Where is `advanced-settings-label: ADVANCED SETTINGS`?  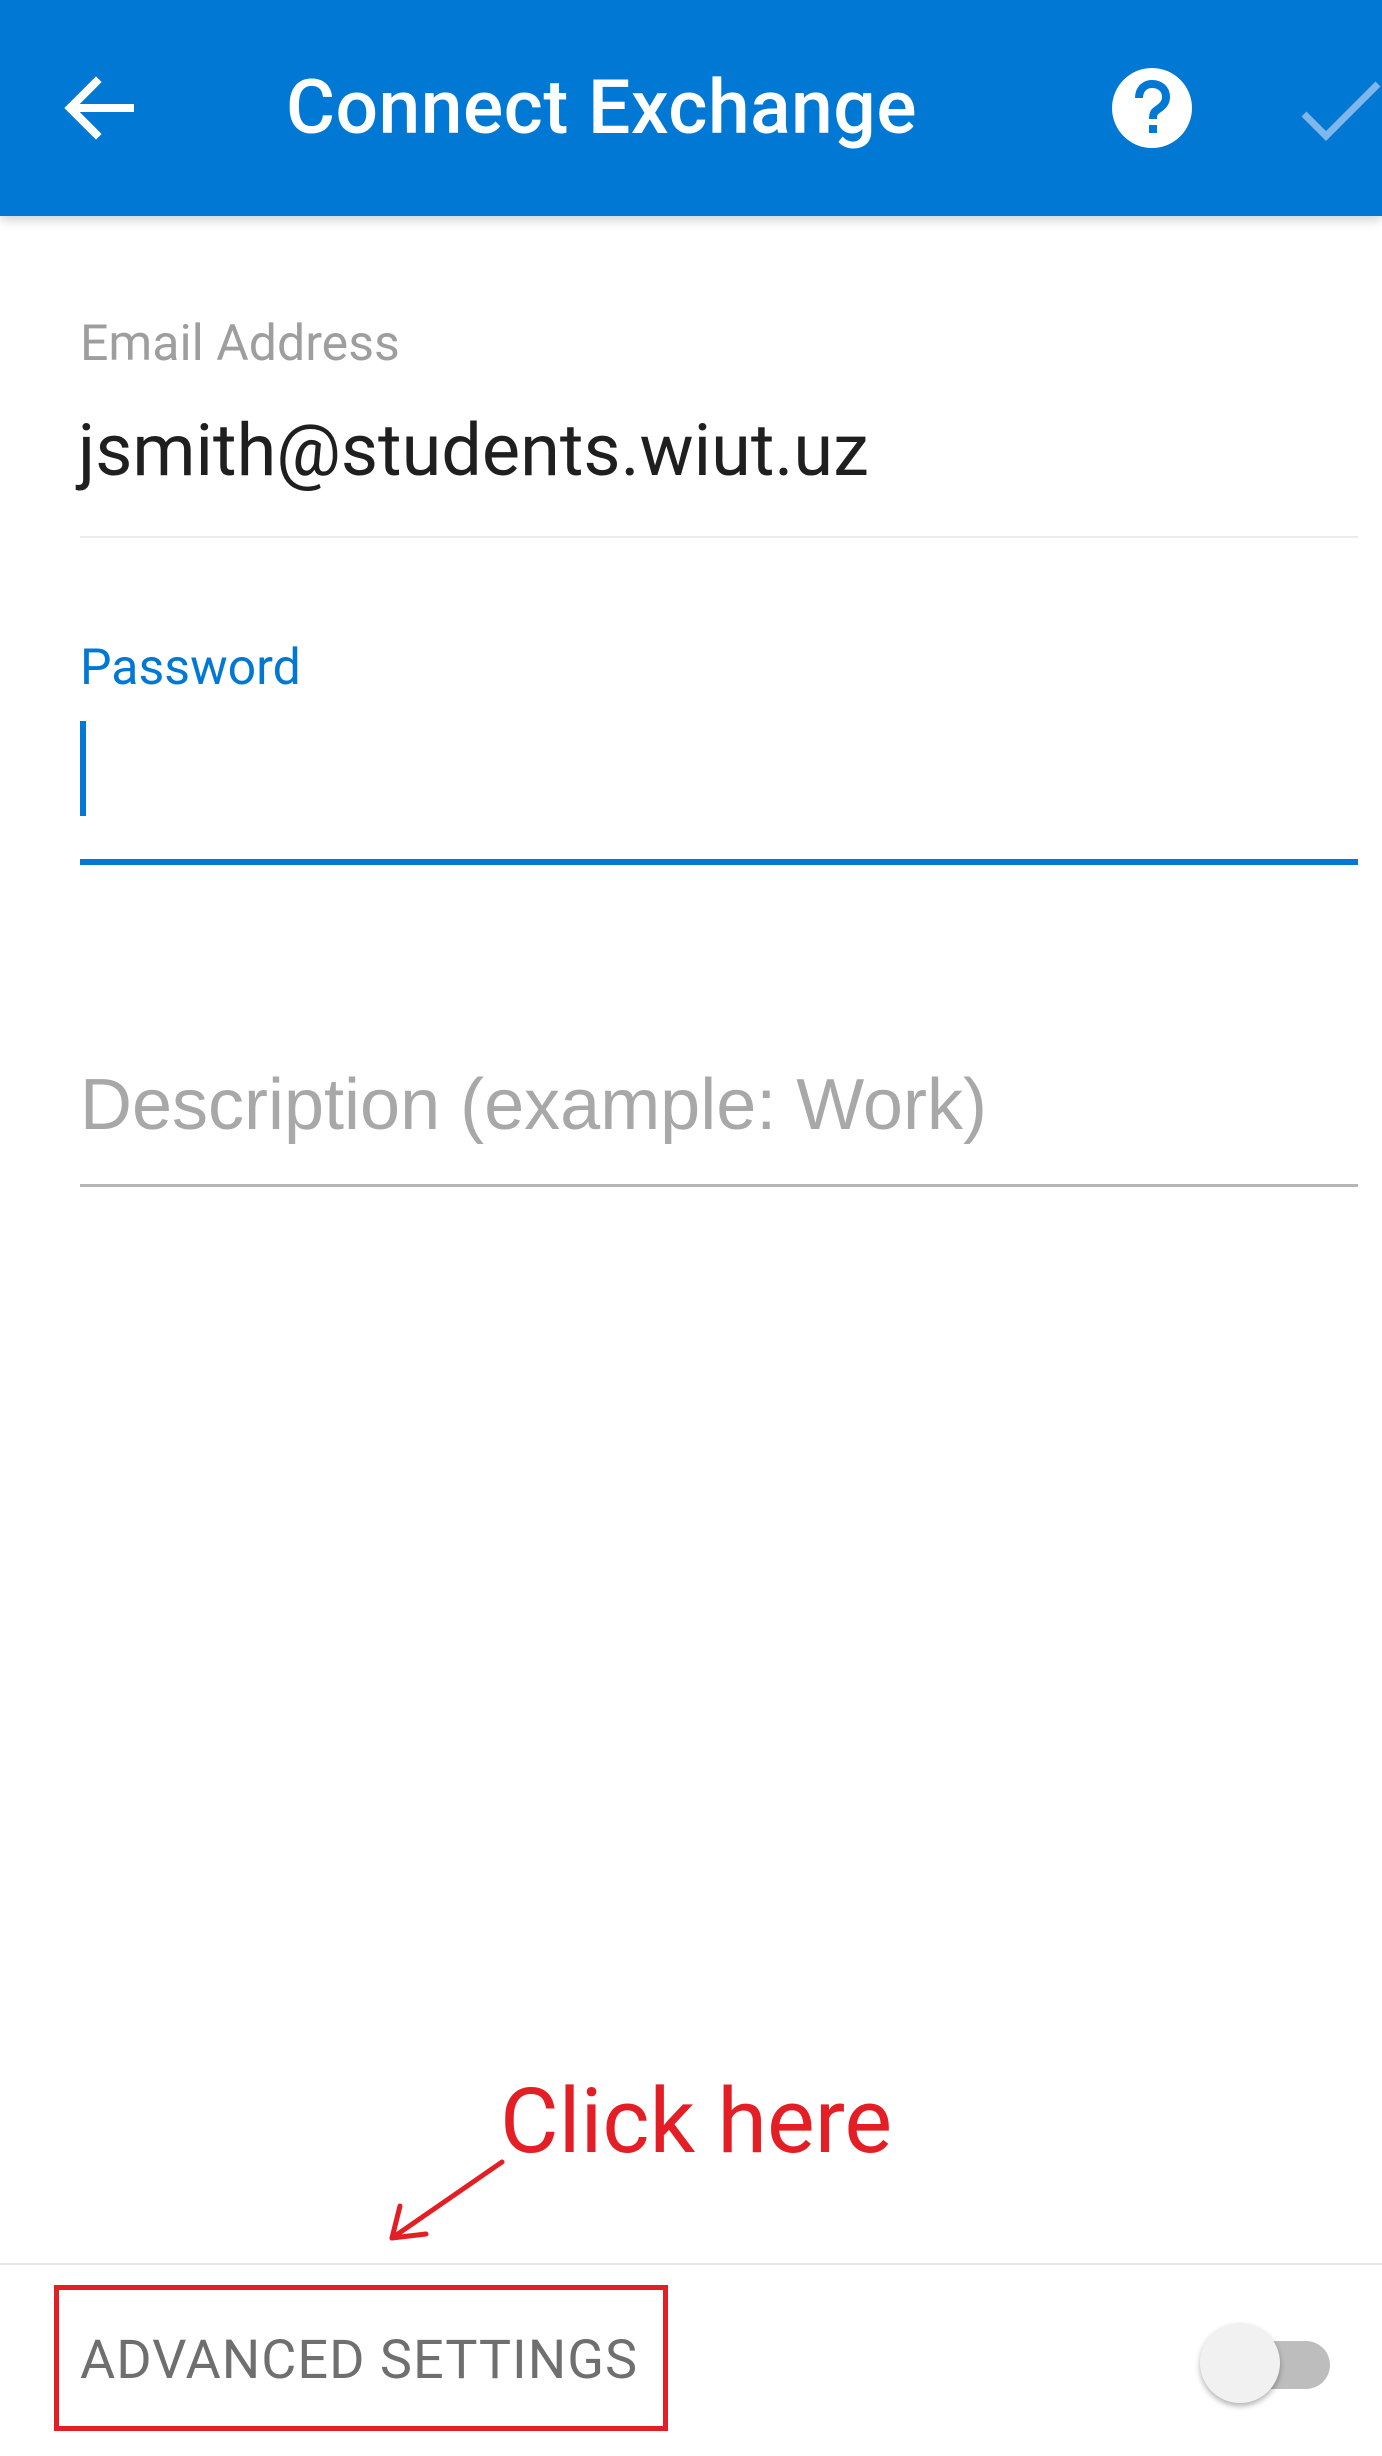
advanced-settings-label: ADVANCED SETTINGS is located at coordinates (359, 2361).